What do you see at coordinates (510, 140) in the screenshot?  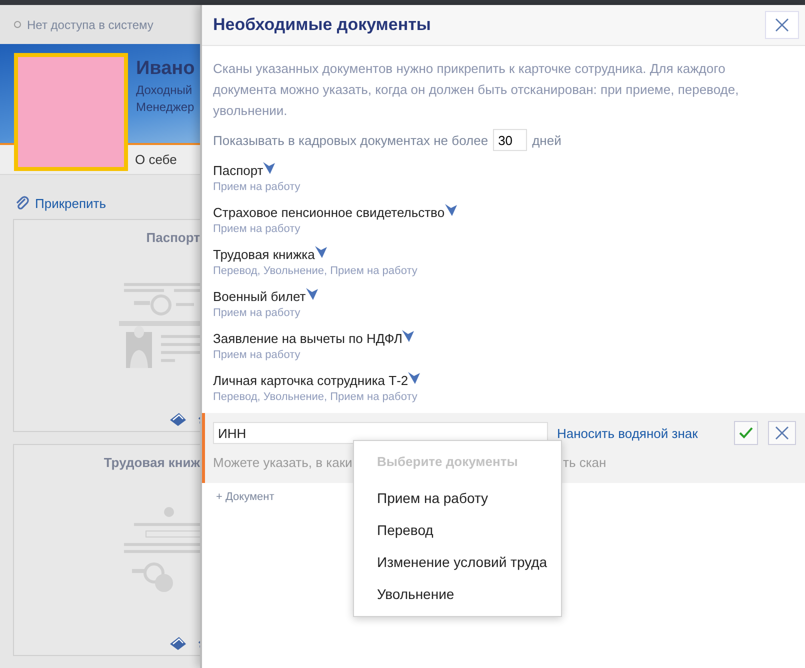 I see `days-field: 30` at bounding box center [510, 140].